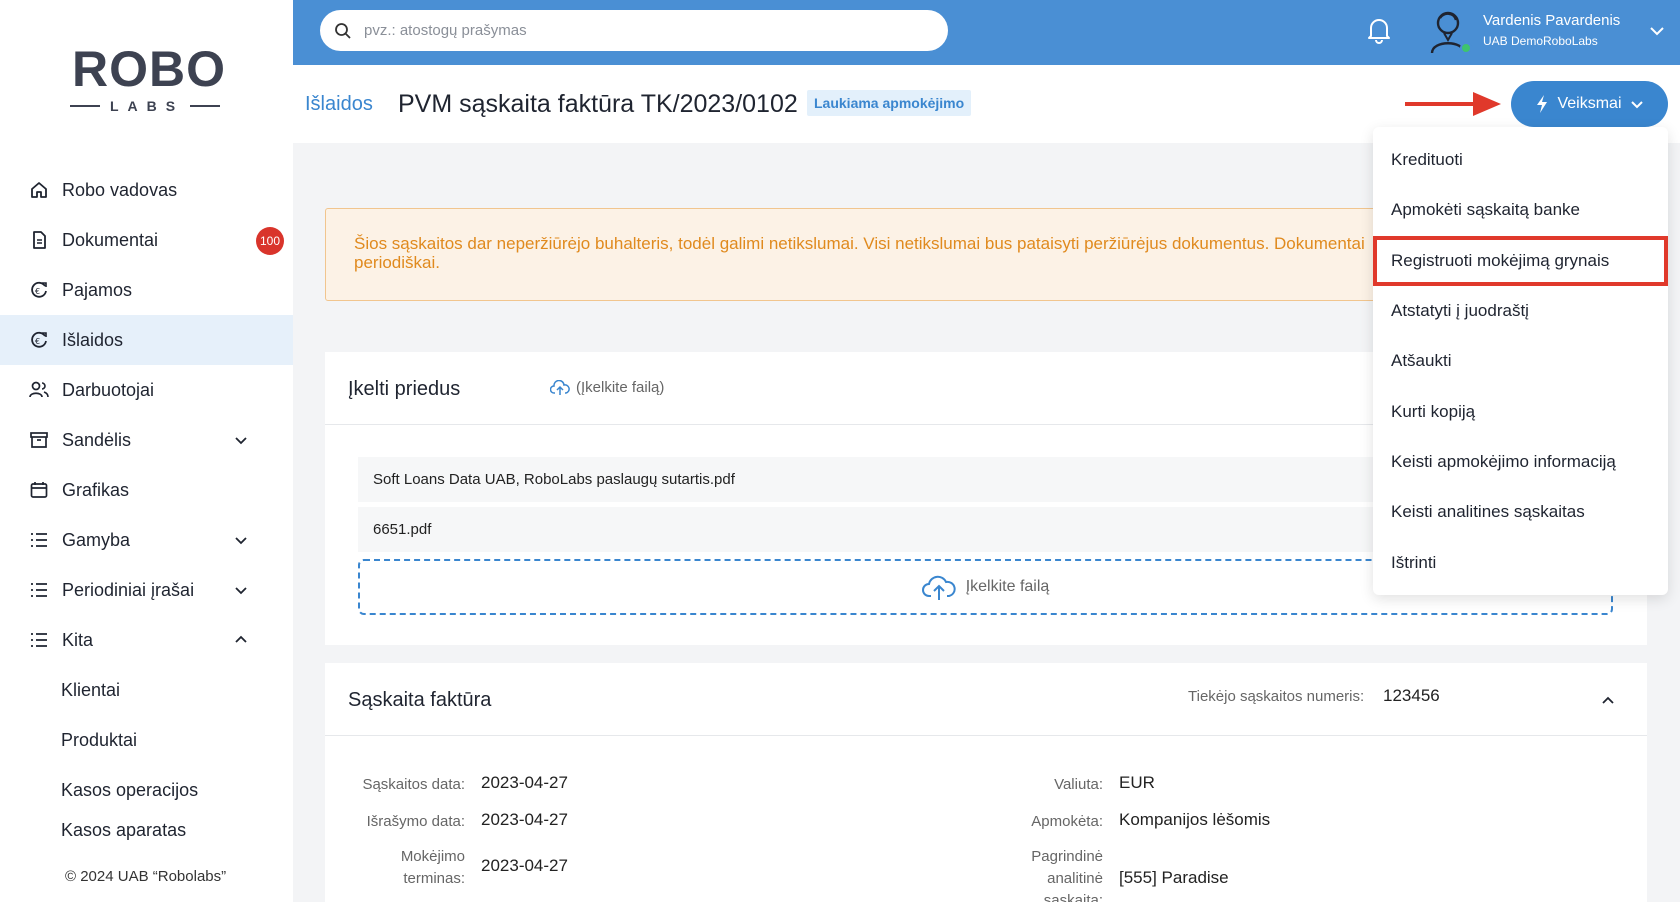 Image resolution: width=1680 pixels, height=902 pixels. Describe the element at coordinates (146, 740) in the screenshot. I see `sidebar-subitem-produktai: Produktai` at that location.